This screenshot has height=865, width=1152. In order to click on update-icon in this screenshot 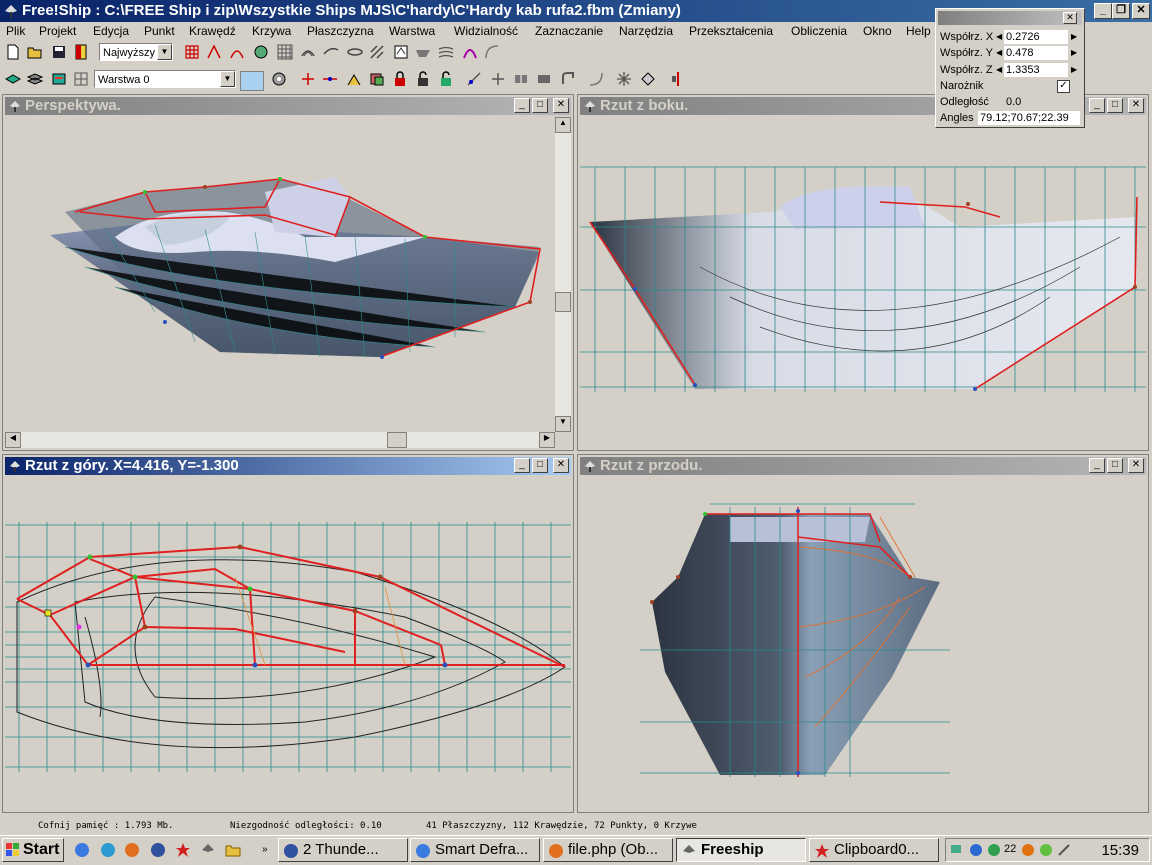, I will do `click(994, 850)`.